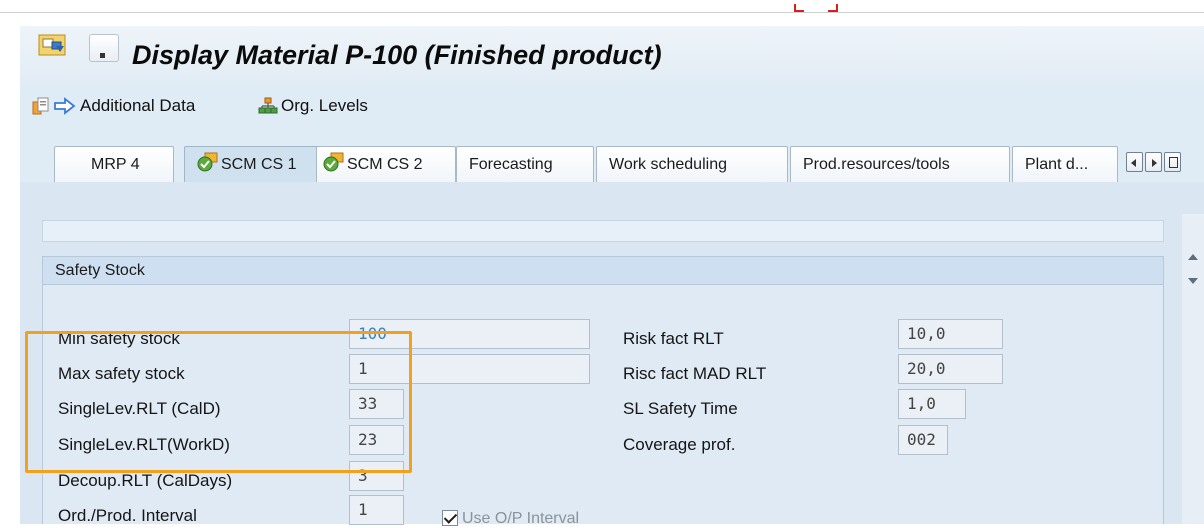 The width and height of the screenshot is (1204, 528). Describe the element at coordinates (816, 8) in the screenshot. I see `red-selection-marker` at that location.